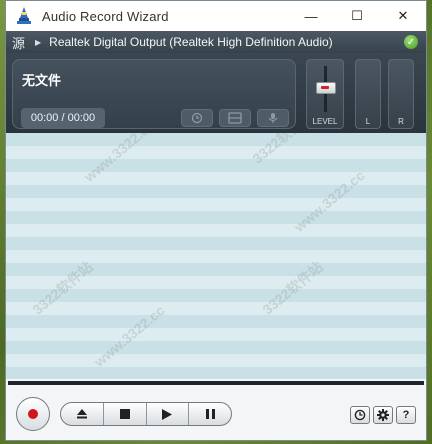  What do you see at coordinates (24, 15) in the screenshot?
I see `app-icon` at bounding box center [24, 15].